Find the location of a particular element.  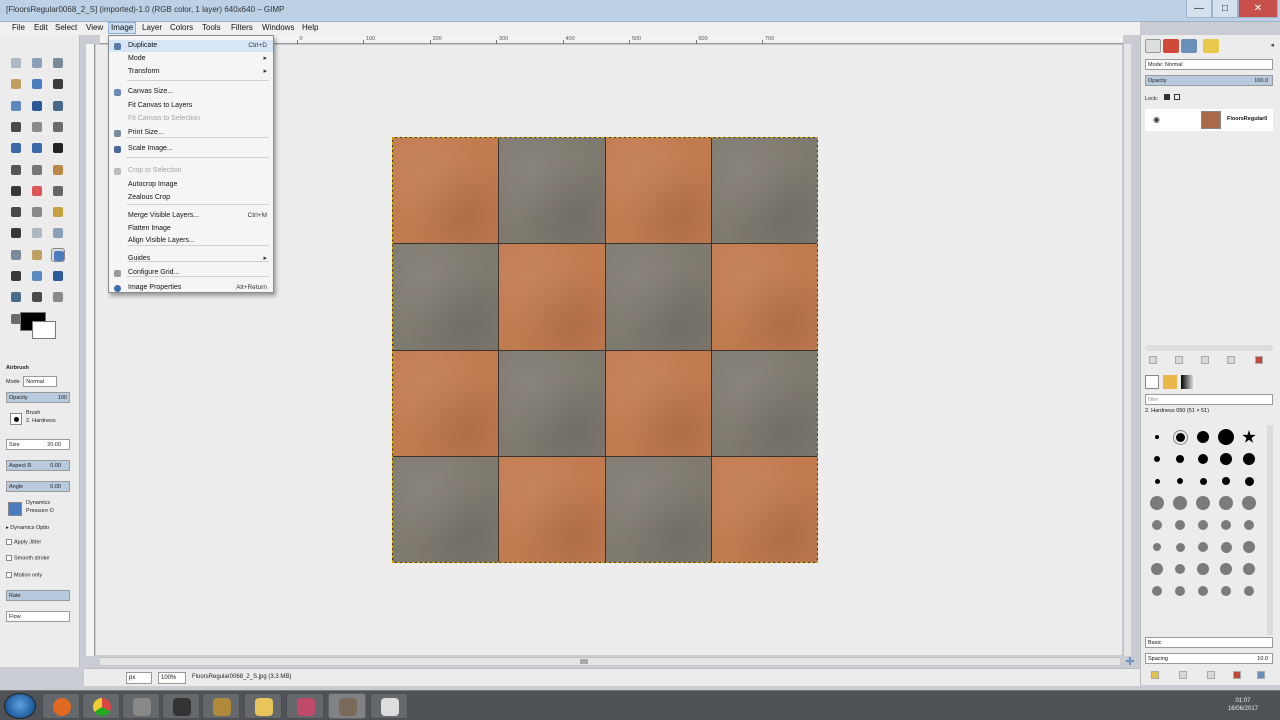

visibility-eye-icon: ◉ is located at coordinates (1156, 119).